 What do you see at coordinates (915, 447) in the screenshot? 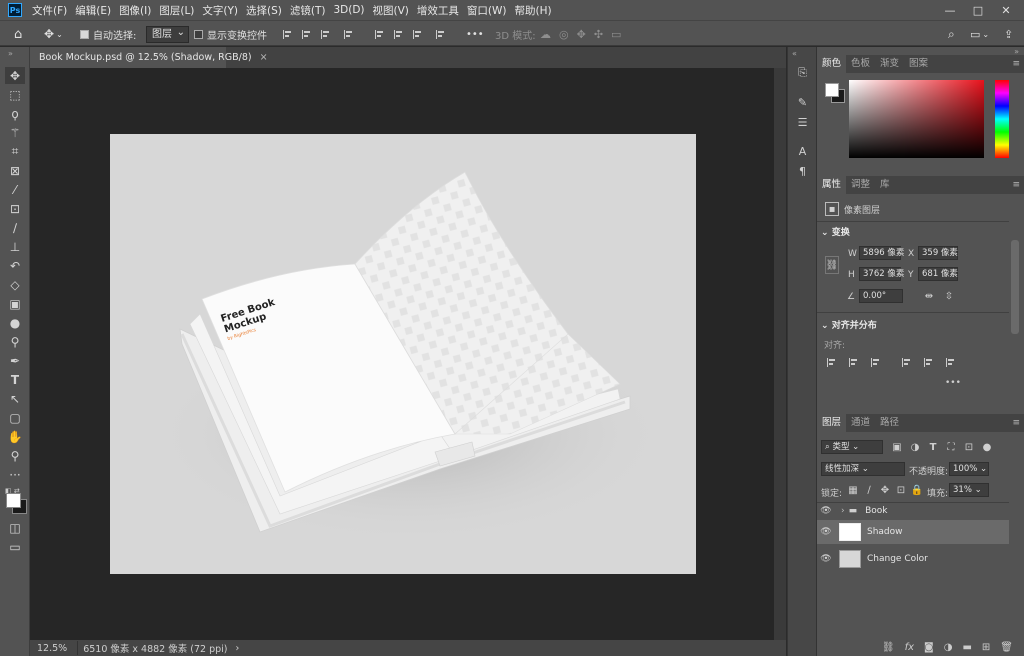
I see `filter-adjustment-icon: ◑` at bounding box center [915, 447].